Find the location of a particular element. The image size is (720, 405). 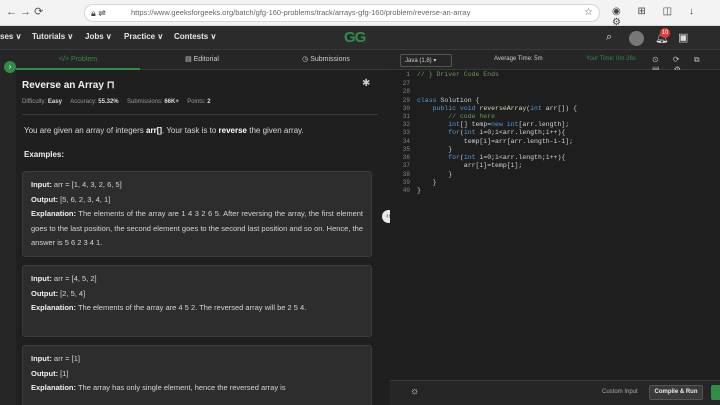

nav-item-contests: Contests ∨ is located at coordinates (195, 36).